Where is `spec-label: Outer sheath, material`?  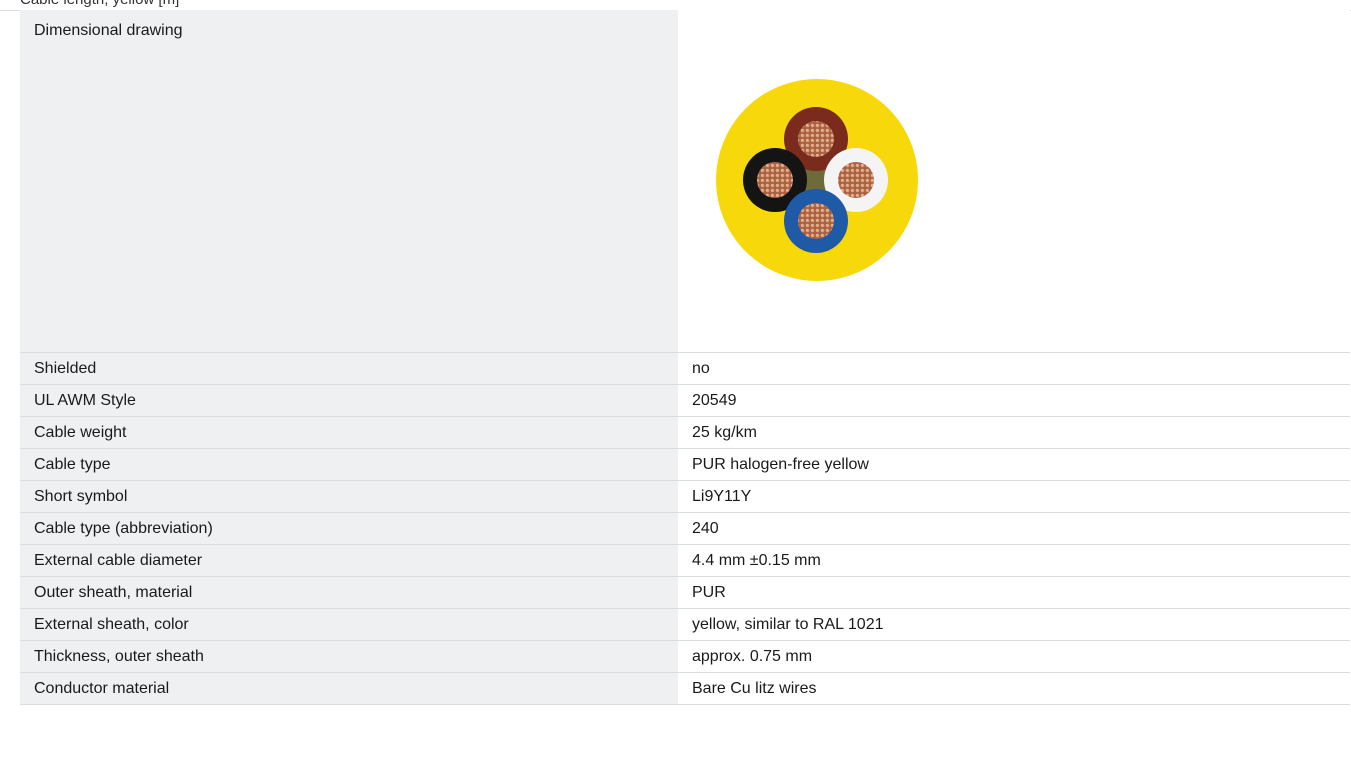
spec-label: Outer sheath, material is located at coordinates (349, 592).